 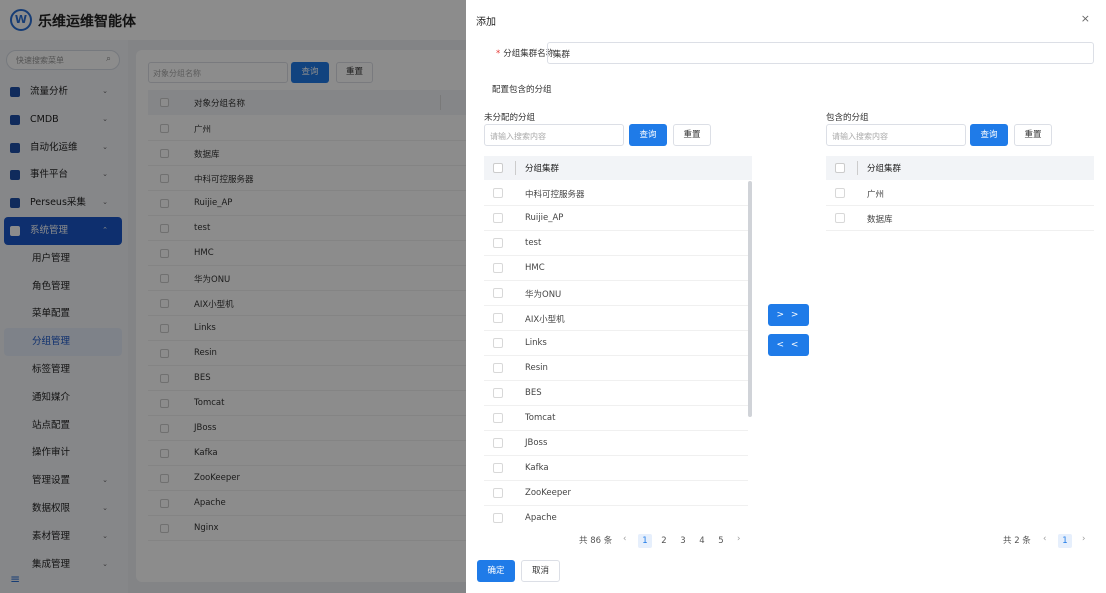 I want to click on required-mark: *, so click(x=498, y=54).